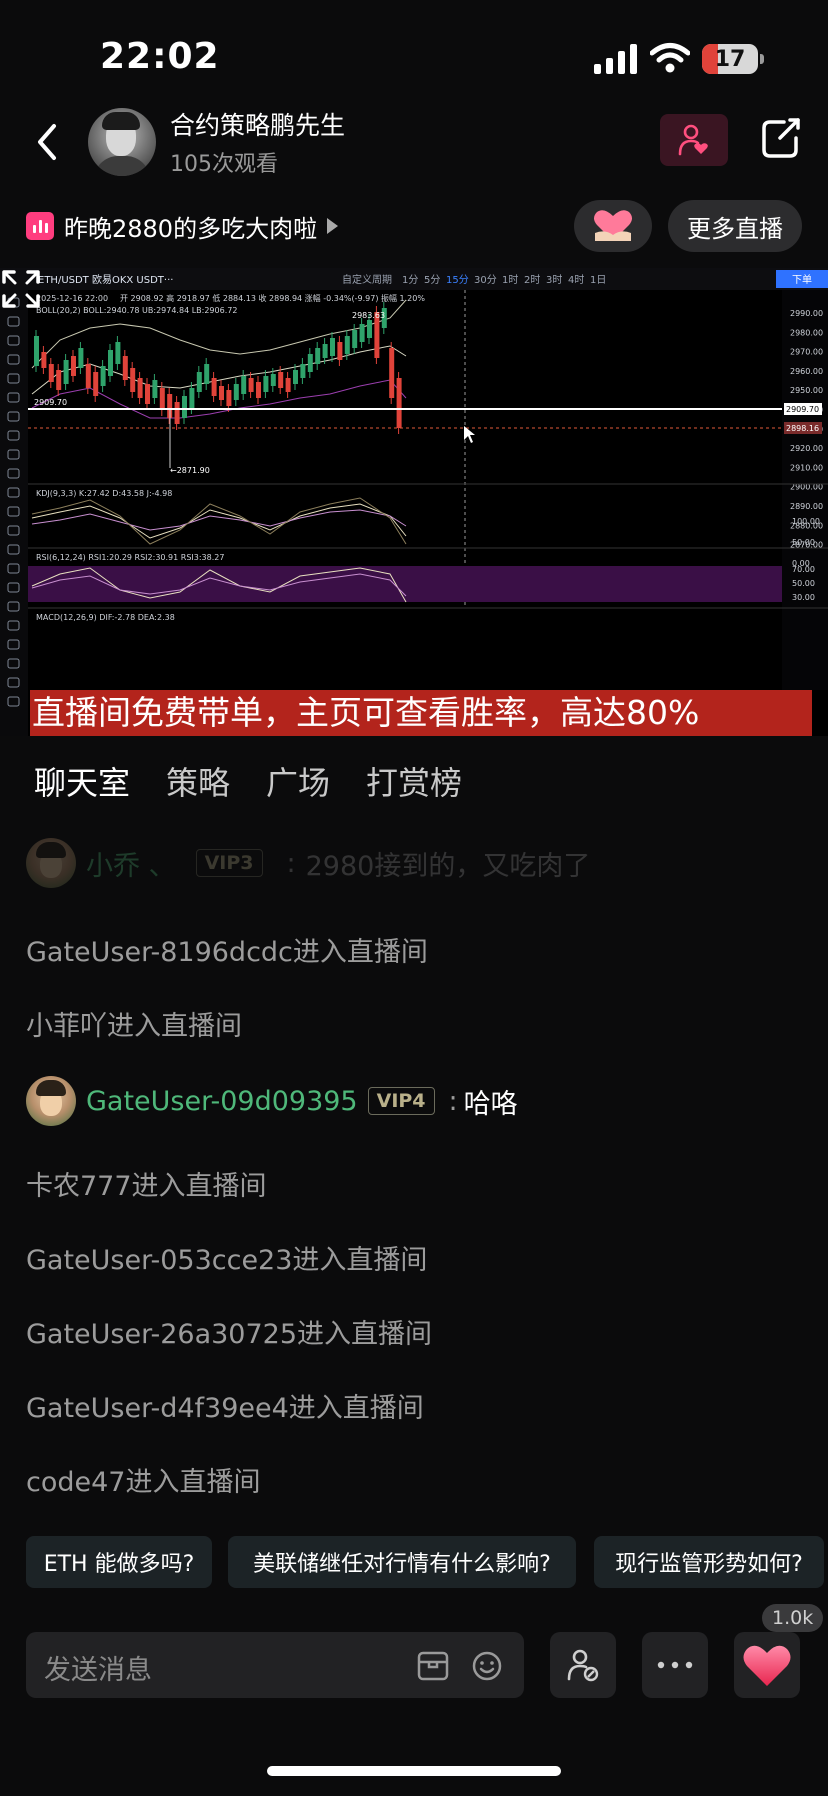  Describe the element at coordinates (598, 280) in the screenshot. I see `chart-interval: 1日` at that location.